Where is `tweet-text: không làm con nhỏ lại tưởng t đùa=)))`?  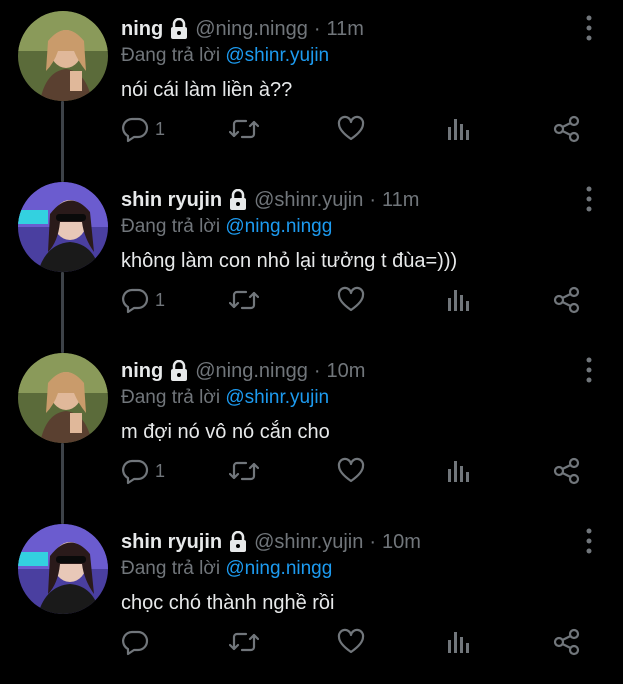
tweet-text: không làm con nhỏ lại tưởng t đùa=))) is located at coordinates (289, 261).